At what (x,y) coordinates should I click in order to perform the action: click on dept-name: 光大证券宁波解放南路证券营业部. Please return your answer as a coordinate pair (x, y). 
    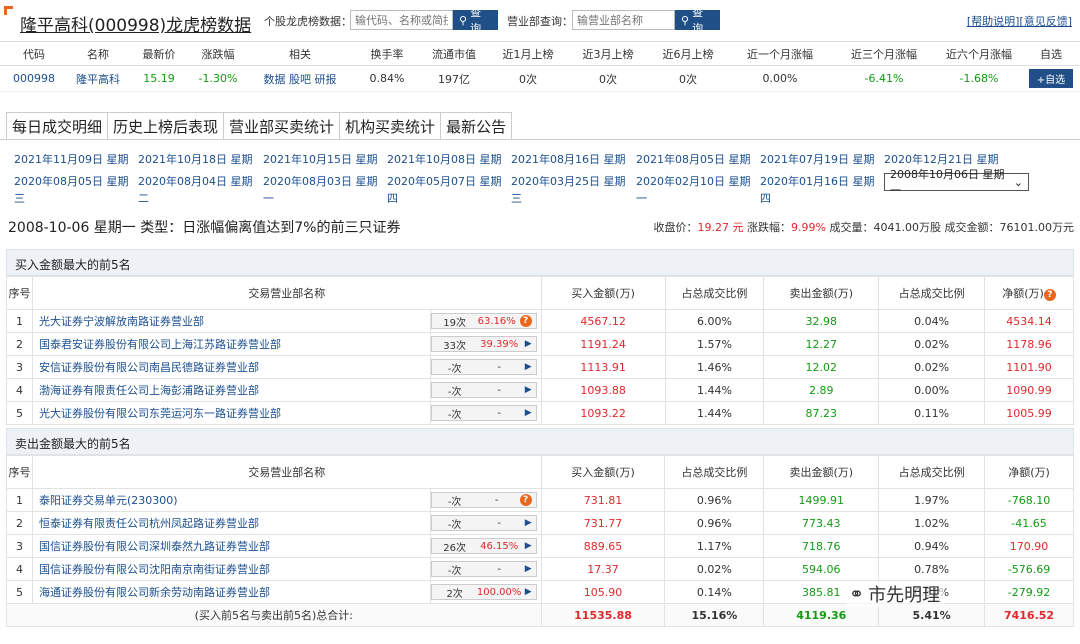
    Looking at the image, I should click on (231, 321).